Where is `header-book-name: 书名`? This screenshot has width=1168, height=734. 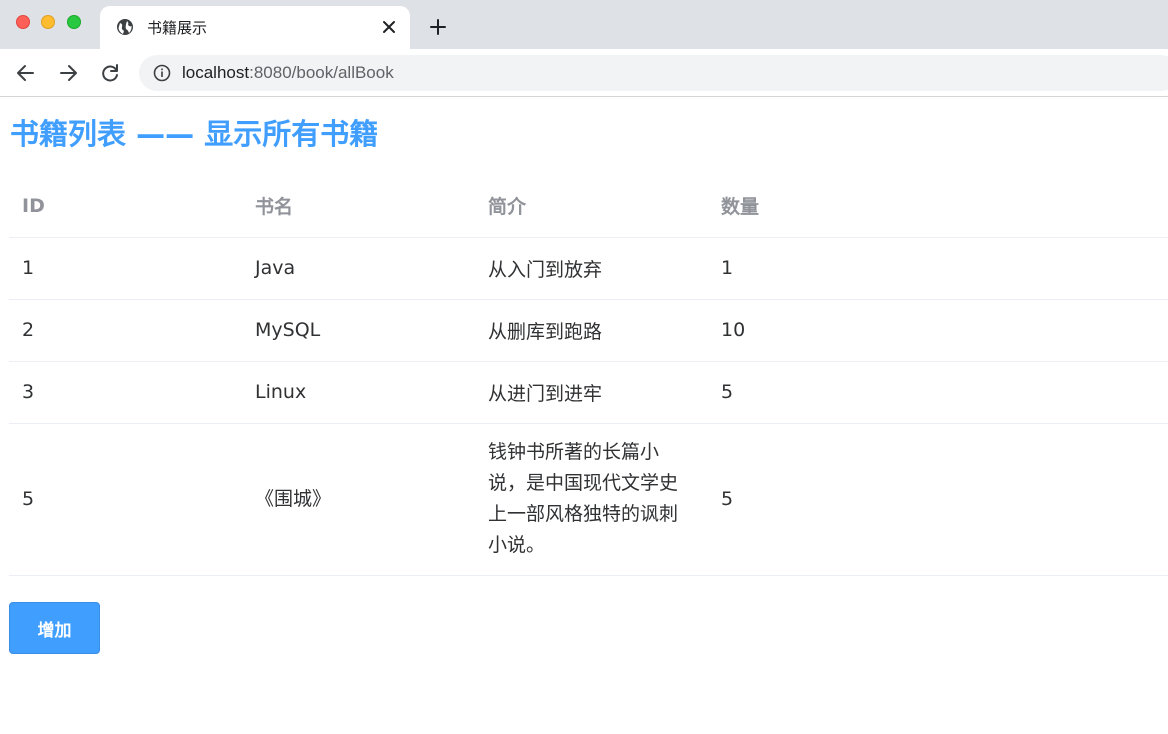 header-book-name: 书名 is located at coordinates (358, 206).